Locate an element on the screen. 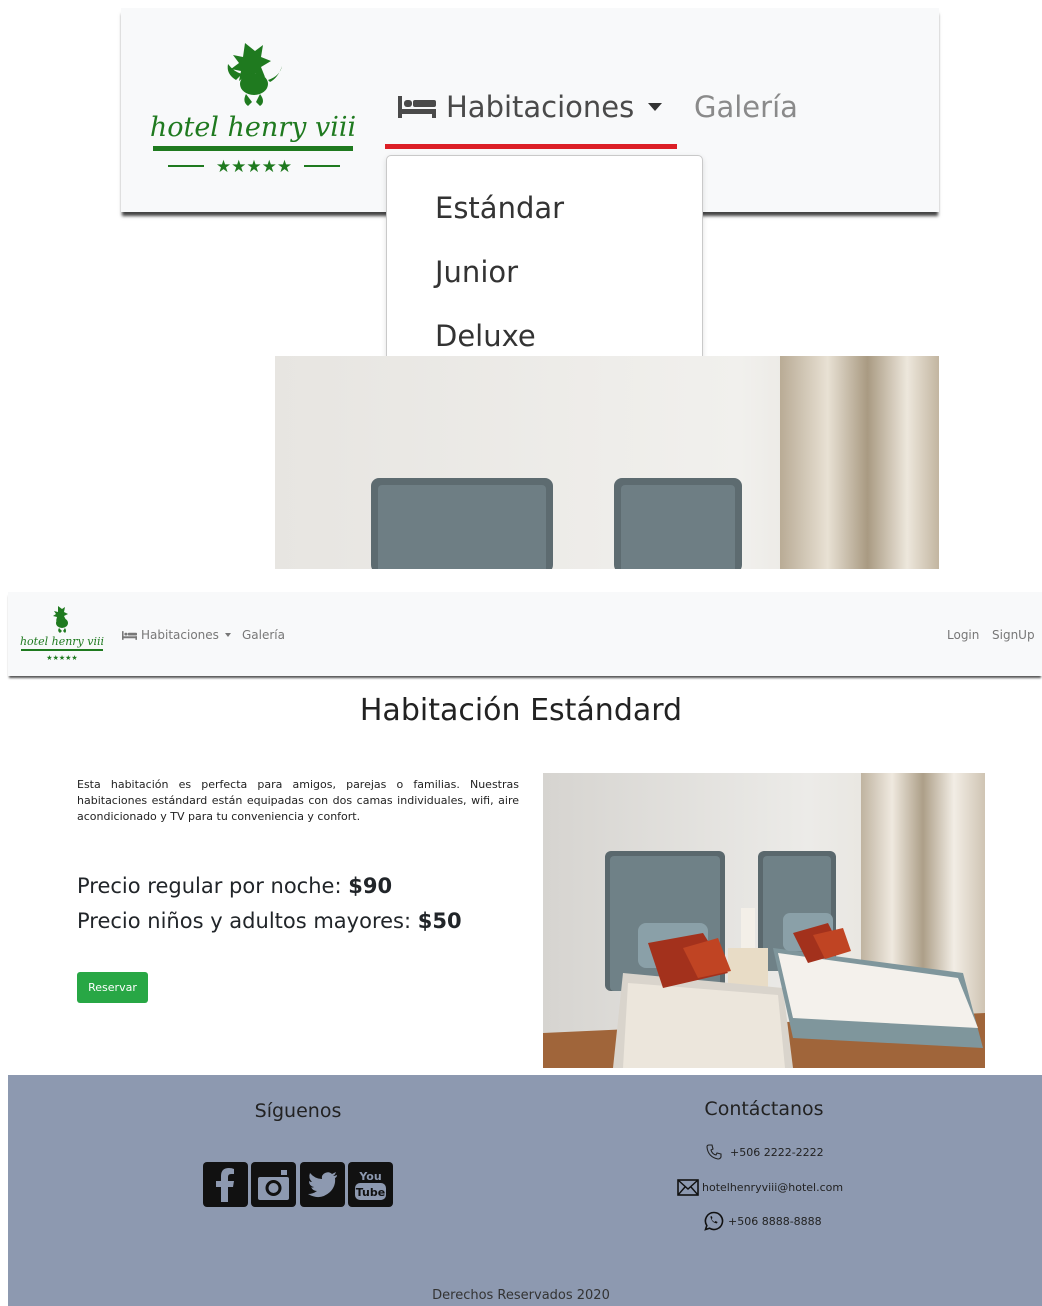 The height and width of the screenshot is (1306, 1042). contact-email: hotelhenryviii@hotel.com is located at coordinates (760, 1187).